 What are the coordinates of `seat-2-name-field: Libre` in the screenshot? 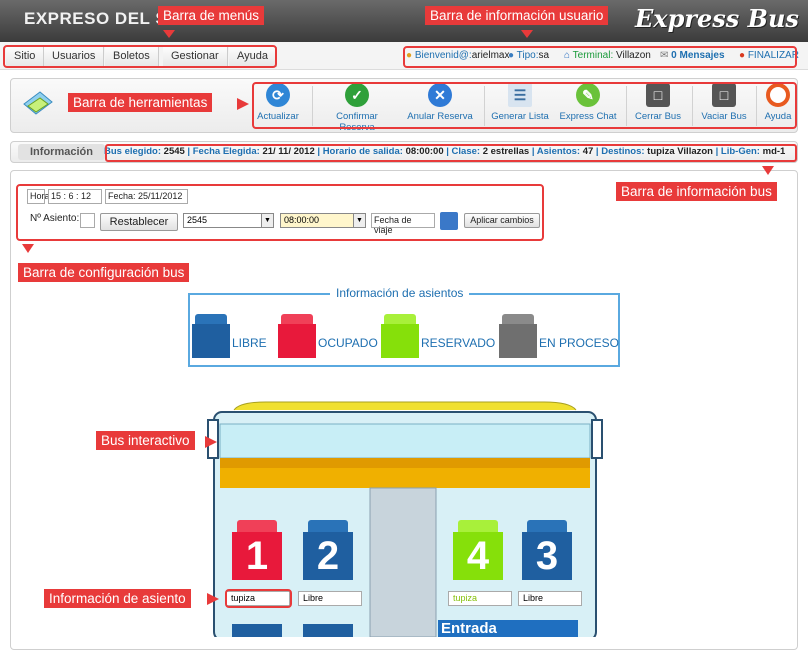 It's located at (330, 598).